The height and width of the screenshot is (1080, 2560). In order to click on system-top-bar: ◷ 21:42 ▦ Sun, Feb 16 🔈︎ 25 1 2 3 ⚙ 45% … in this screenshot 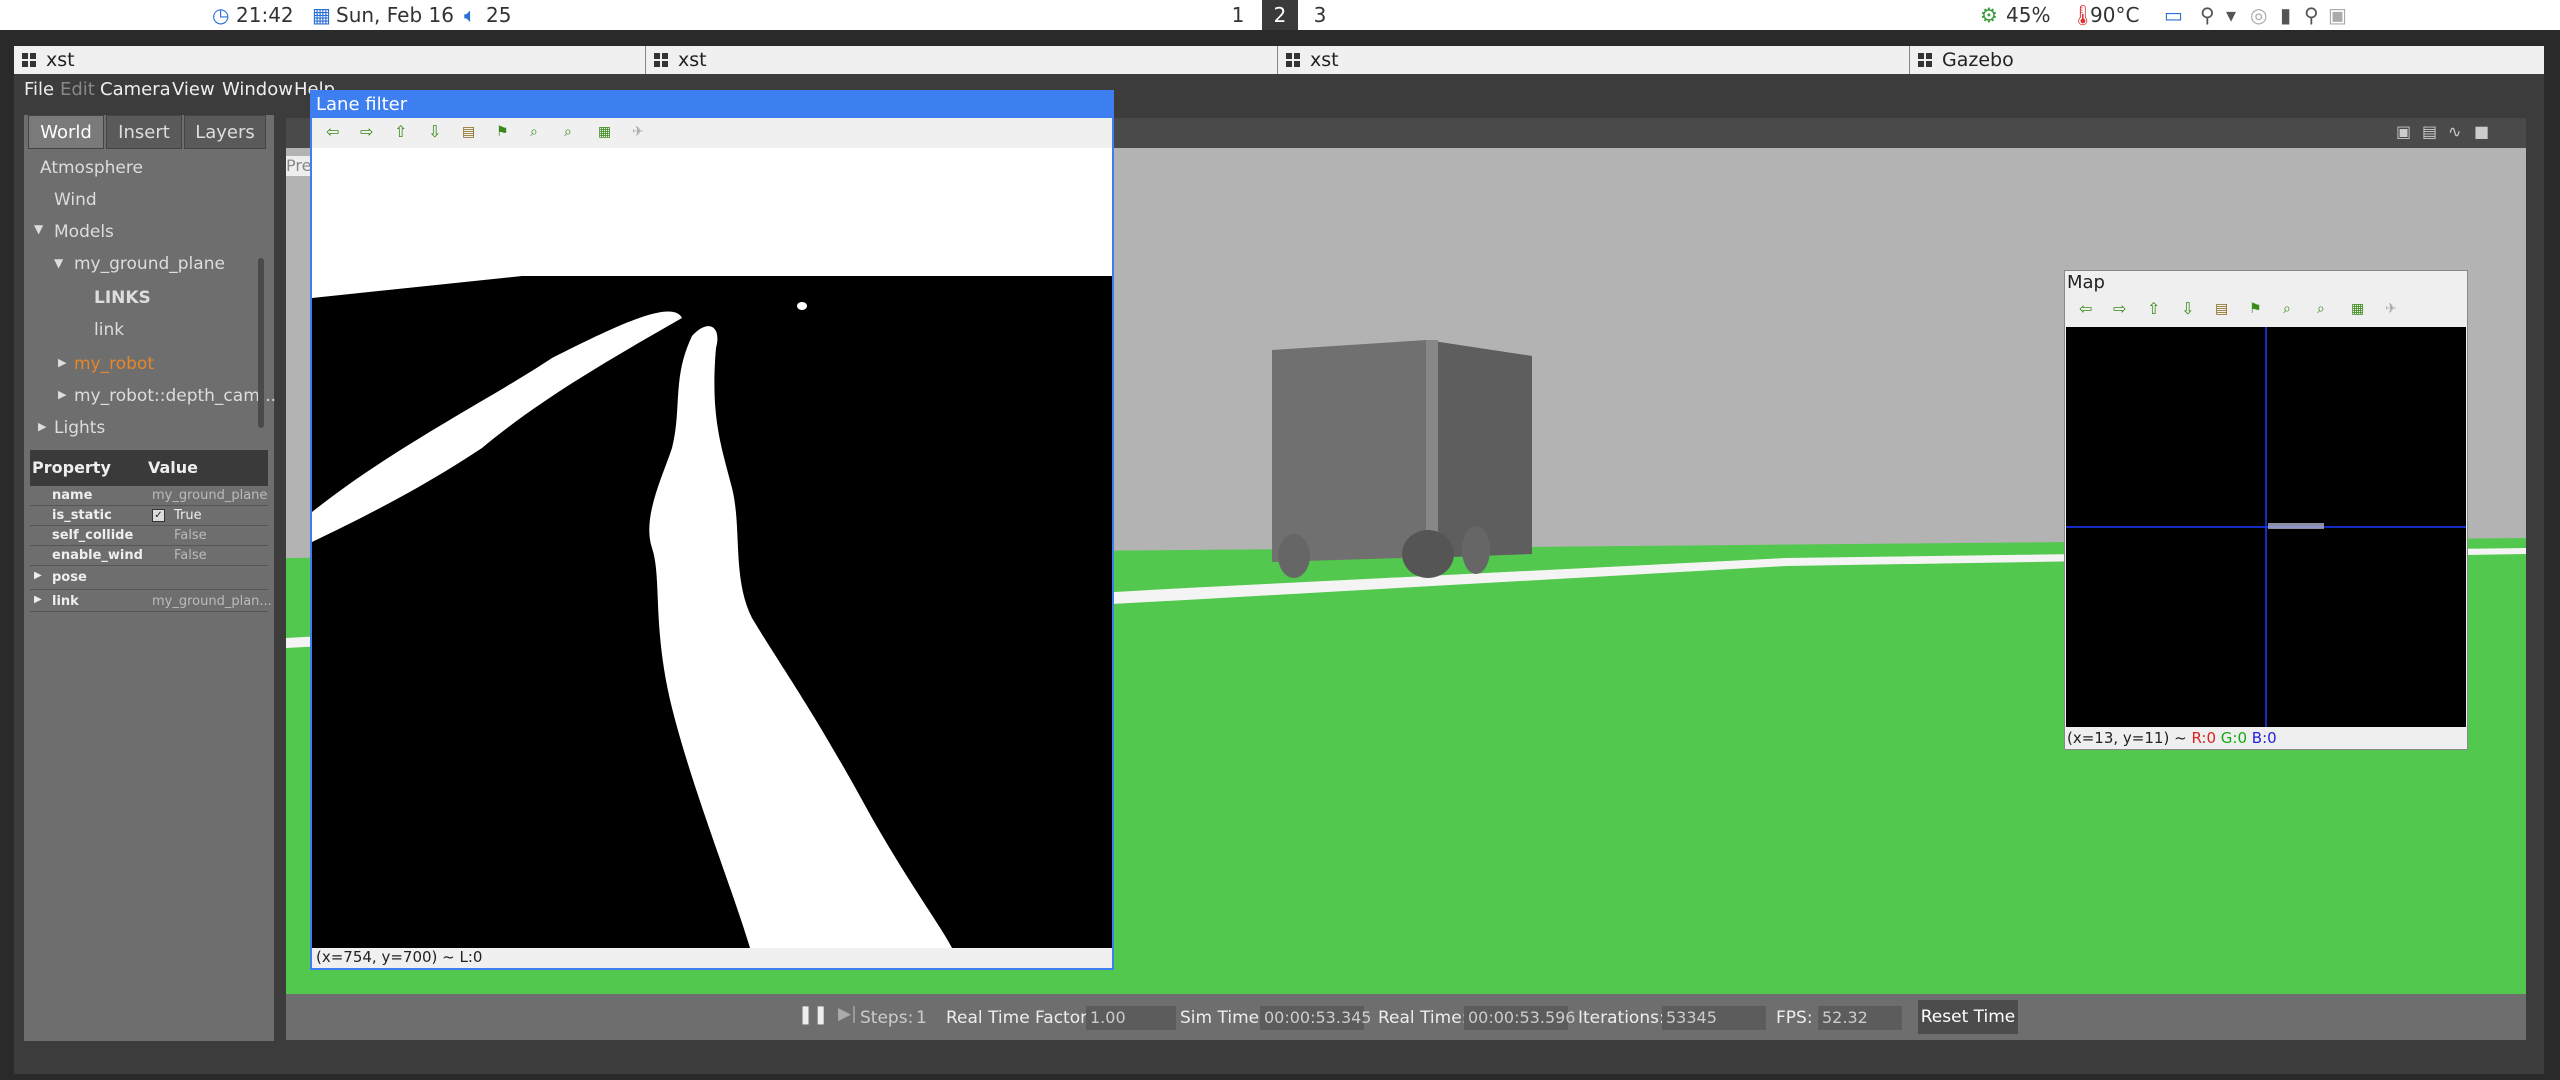, I will do `click(1280, 15)`.